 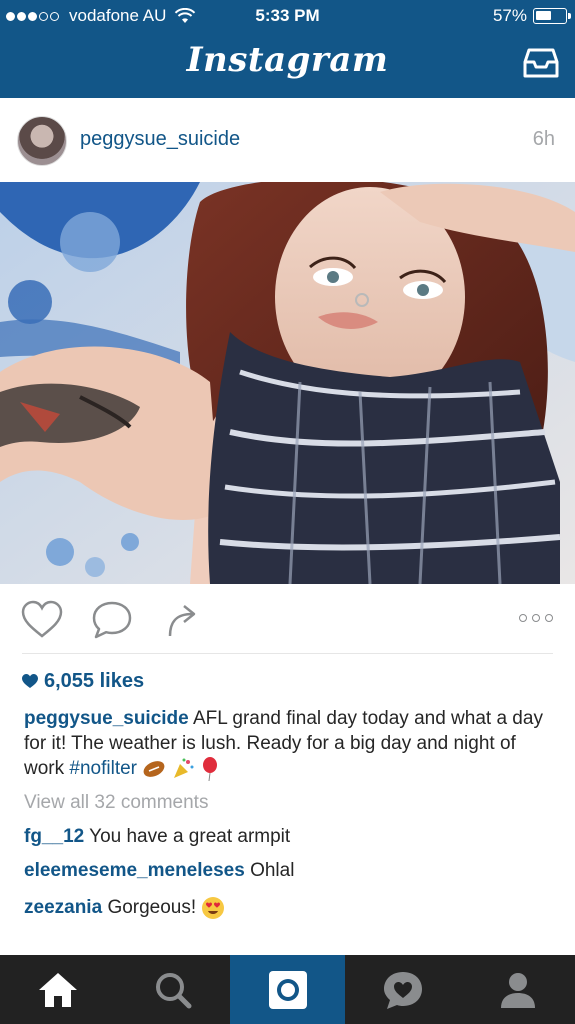 I want to click on comment-button, so click(x=112, y=620).